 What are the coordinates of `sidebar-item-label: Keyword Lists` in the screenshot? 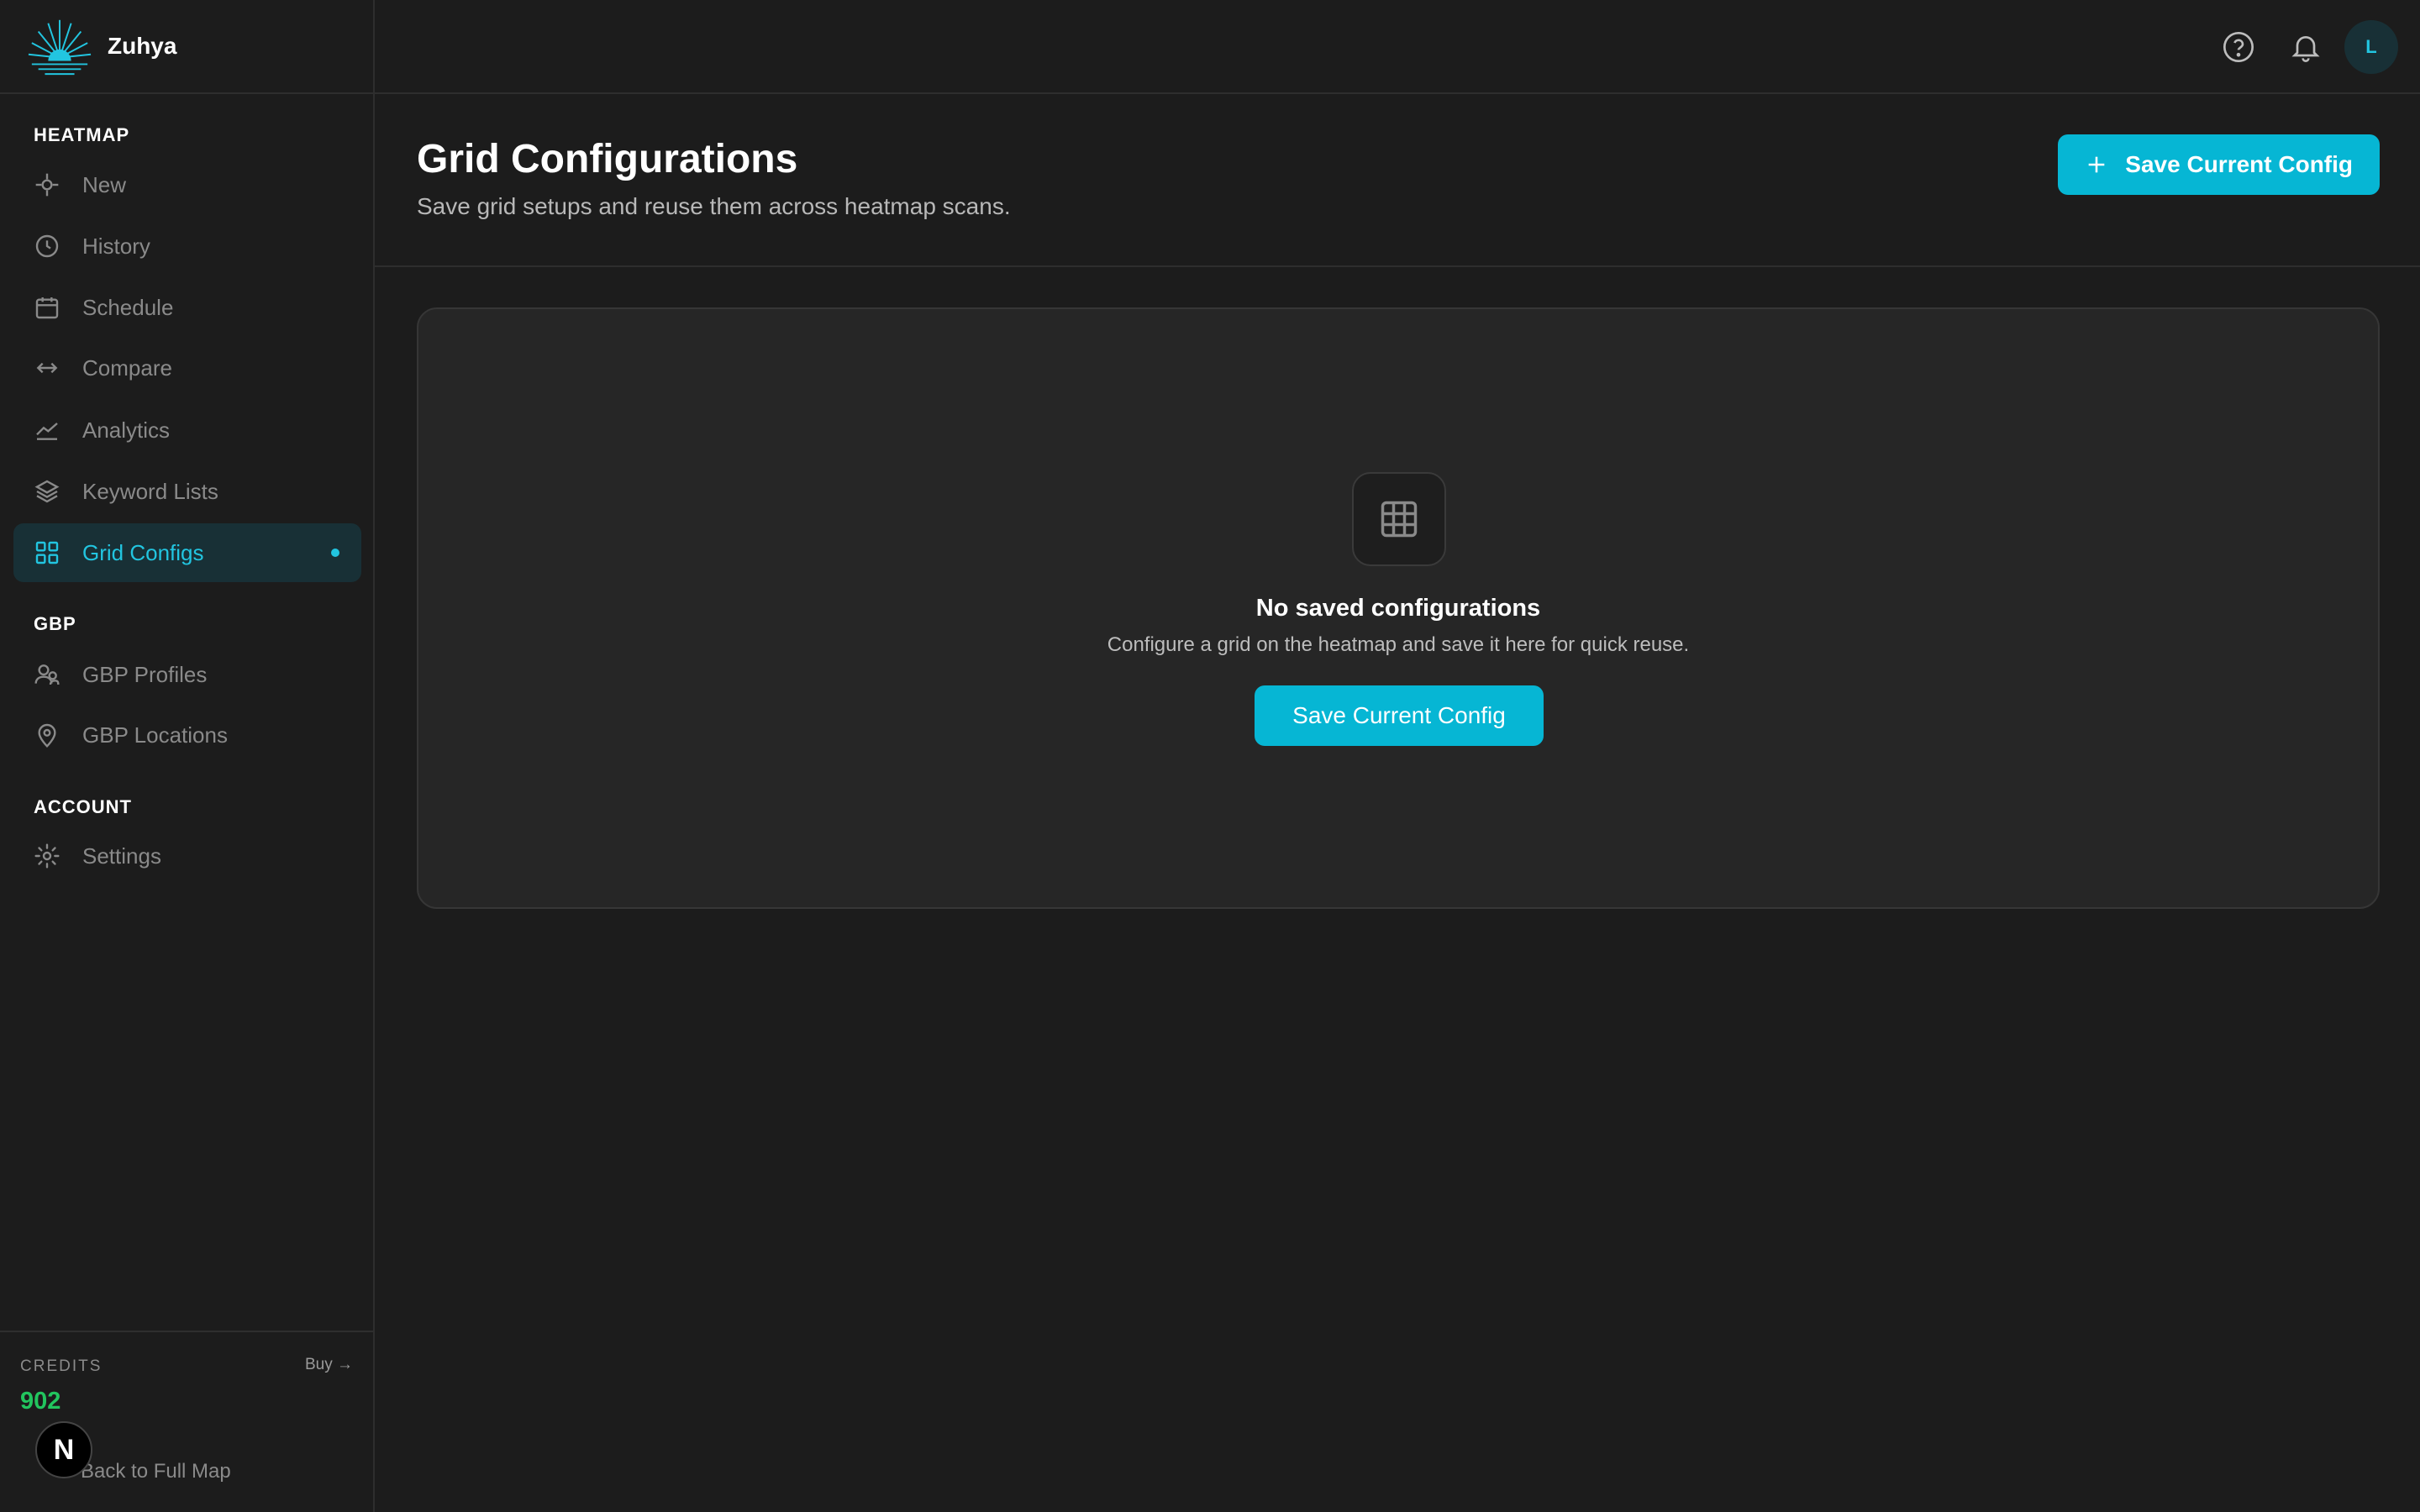 It's located at (150, 491).